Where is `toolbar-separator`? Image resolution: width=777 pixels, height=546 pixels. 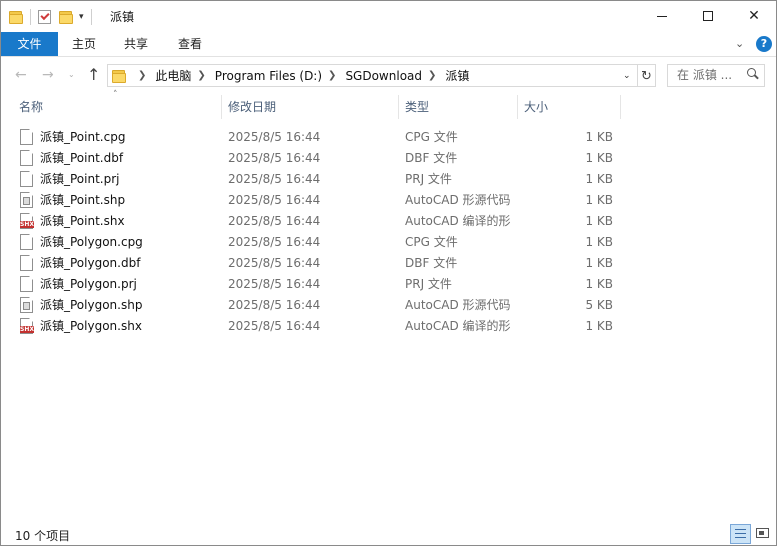
toolbar-separator is located at coordinates (91, 17).